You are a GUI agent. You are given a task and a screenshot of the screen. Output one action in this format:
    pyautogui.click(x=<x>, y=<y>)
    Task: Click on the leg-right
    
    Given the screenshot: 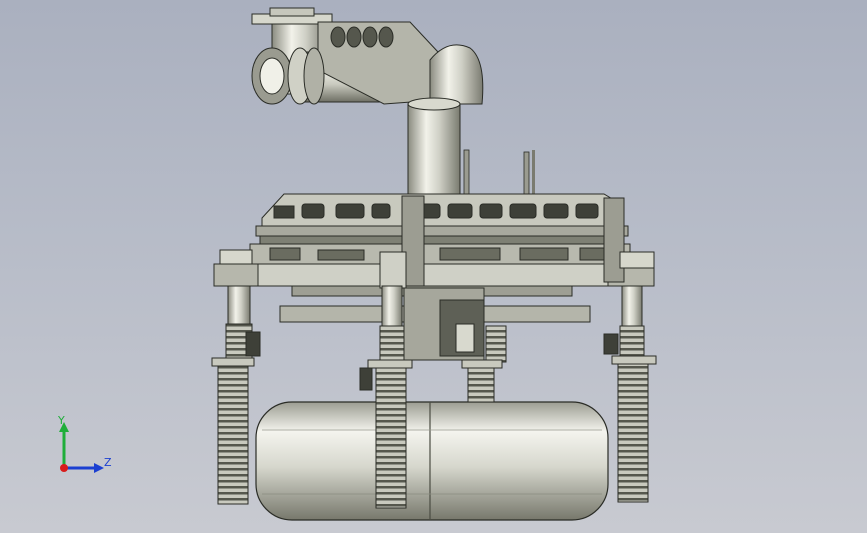 What is the action you would take?
    pyautogui.click(x=630, y=377)
    